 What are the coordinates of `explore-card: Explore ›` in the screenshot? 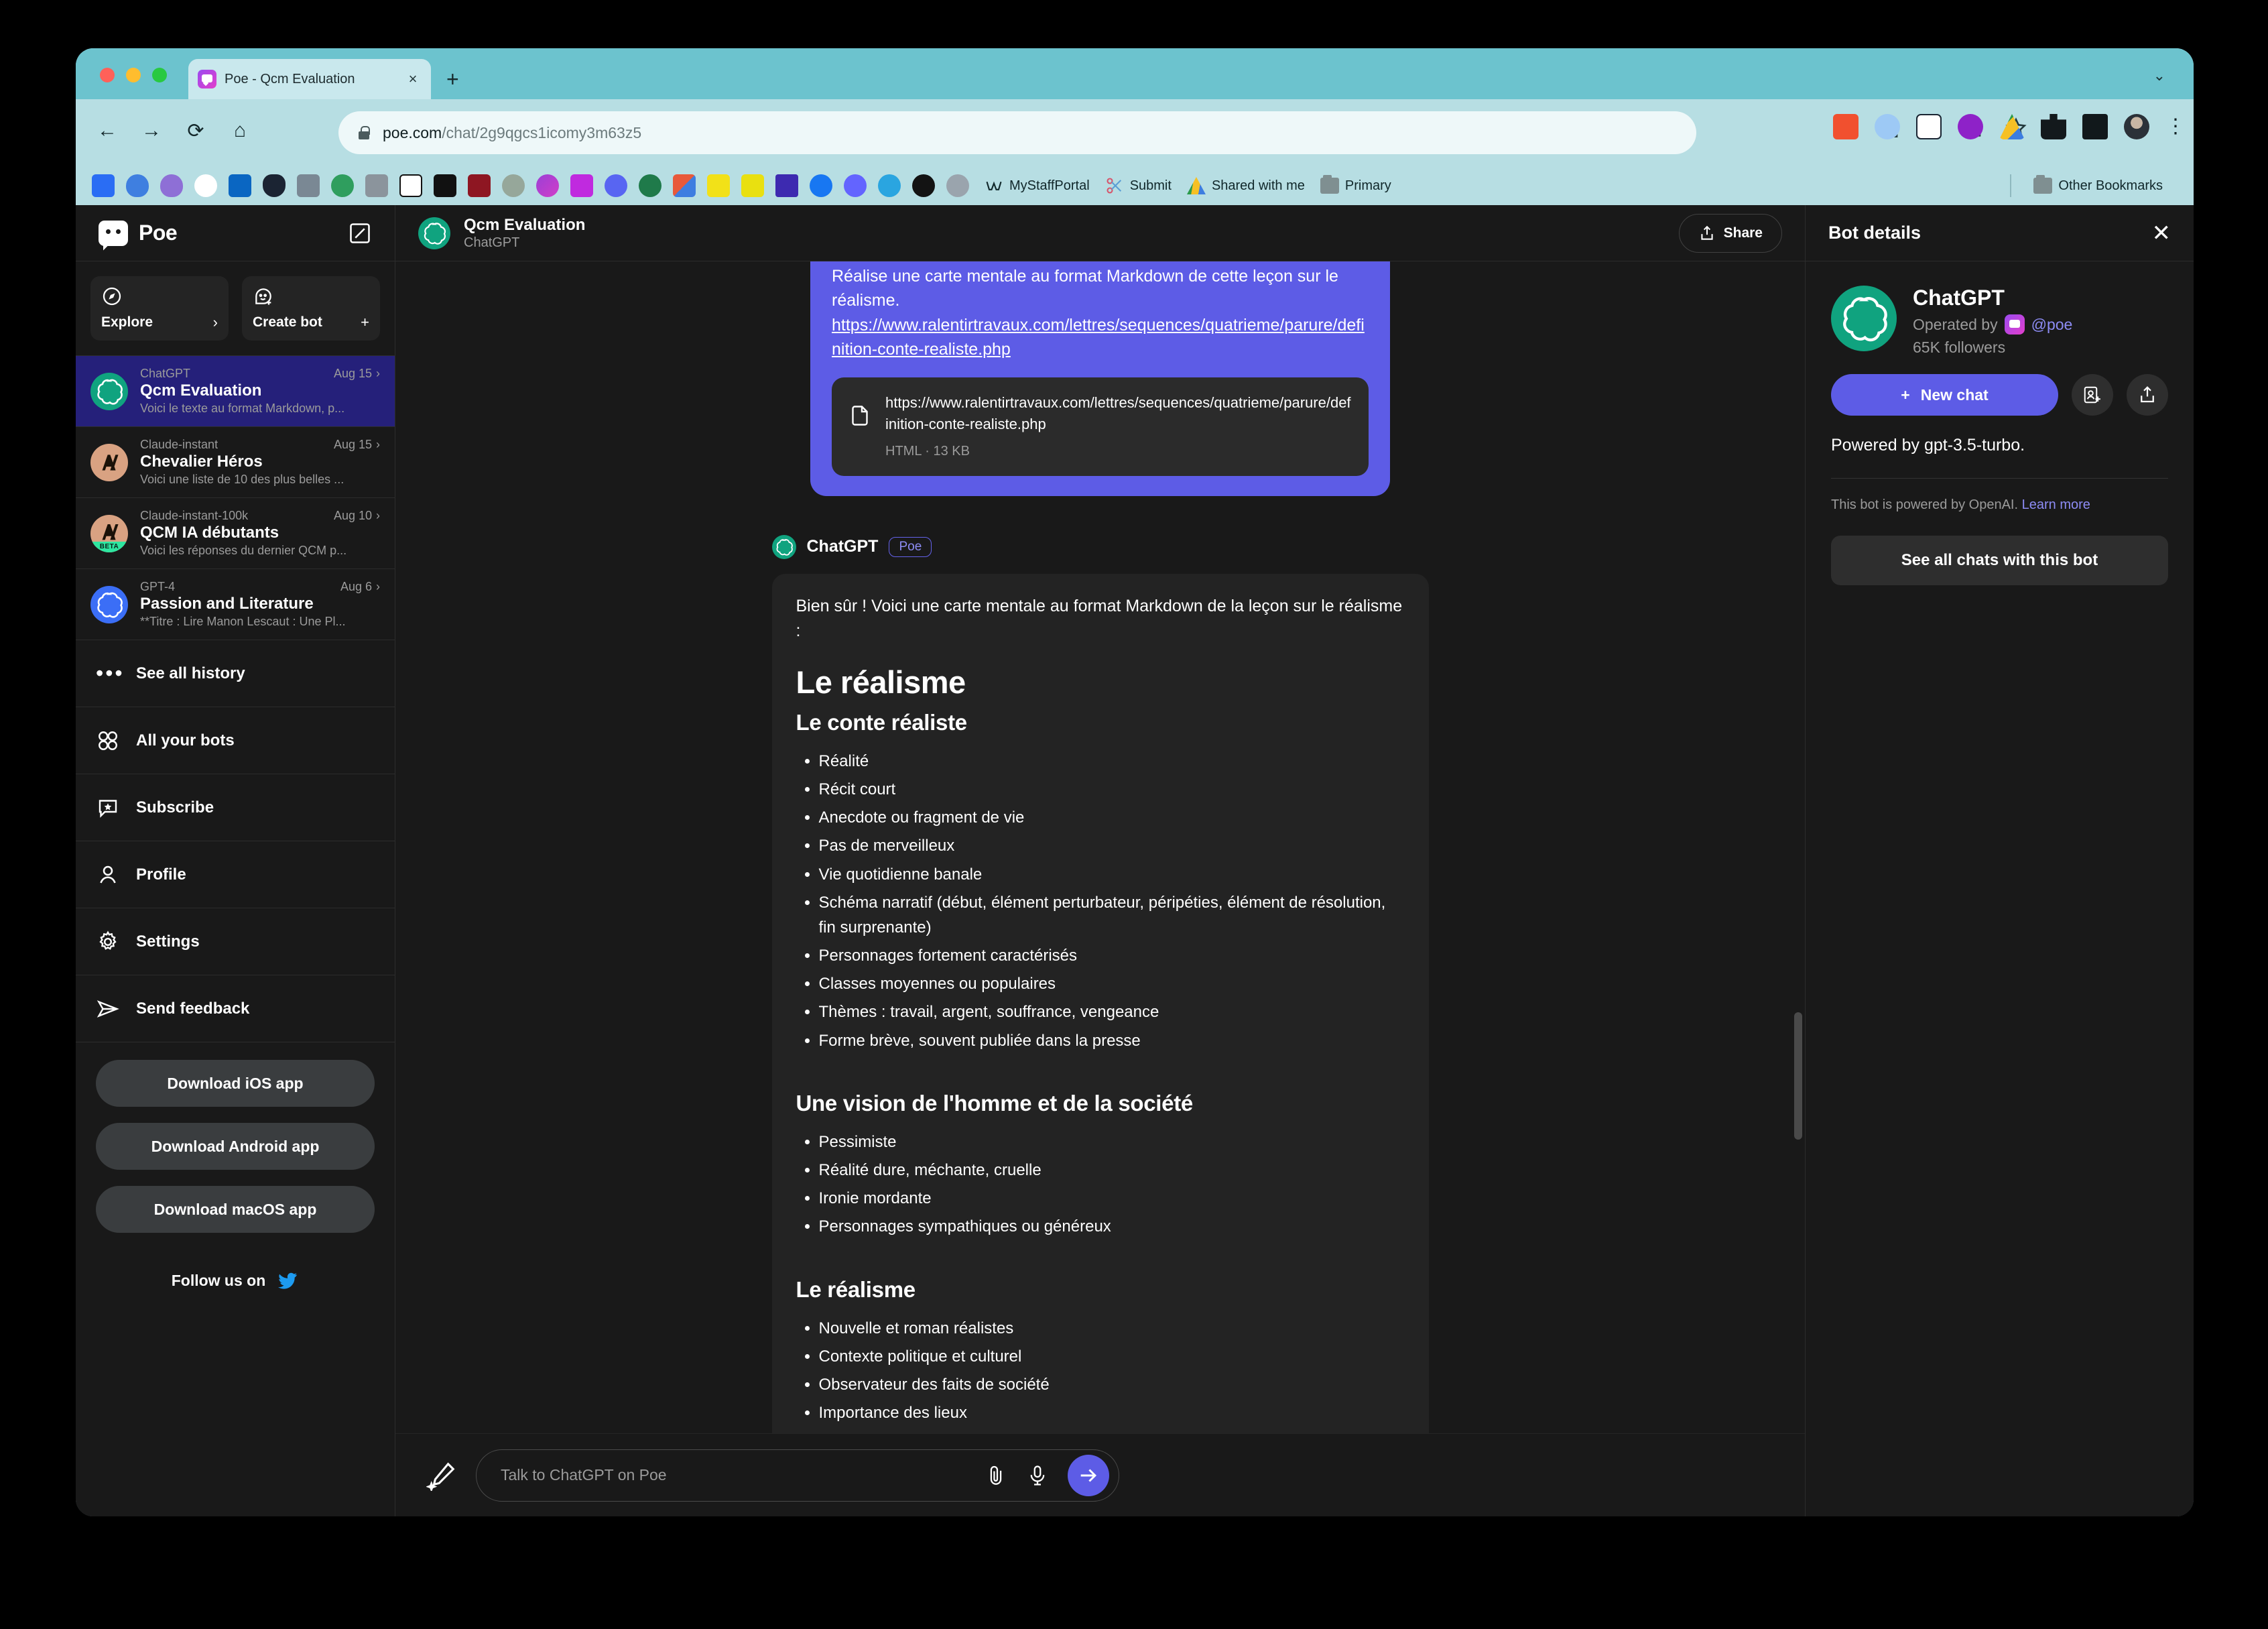 It's located at (159, 308).